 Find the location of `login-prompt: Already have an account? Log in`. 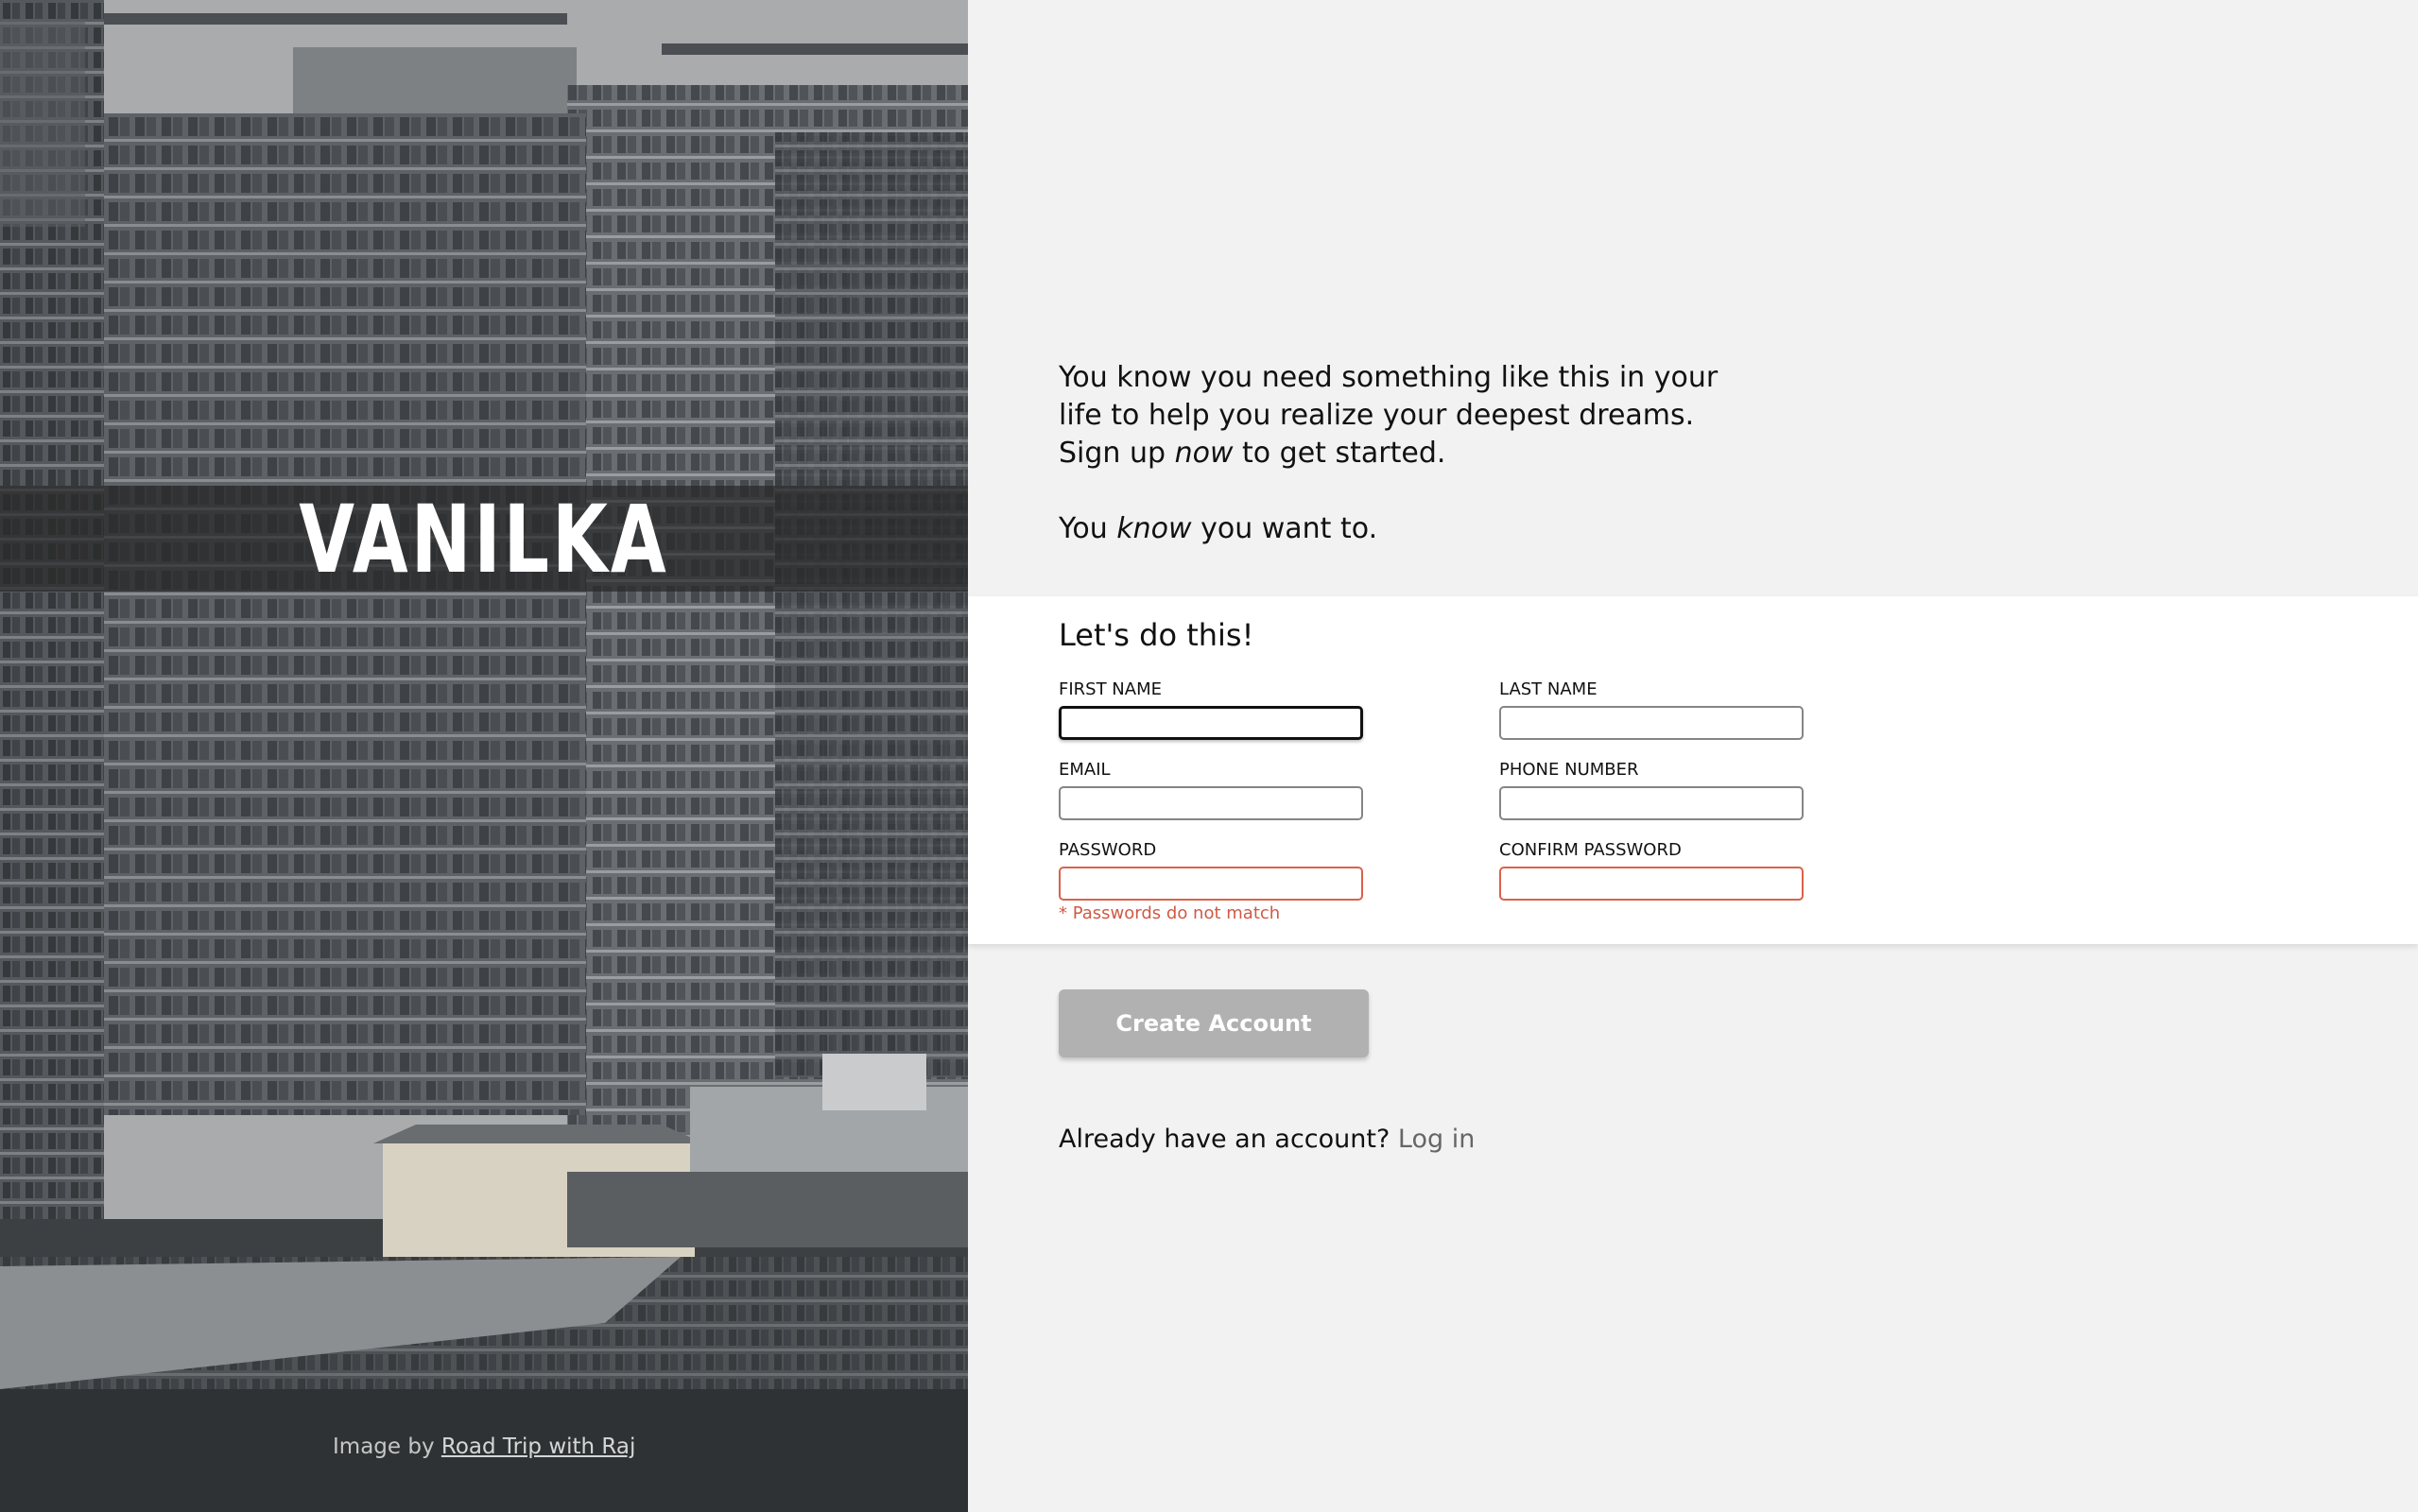

login-prompt: Already have an account? Log in is located at coordinates (1267, 1139).